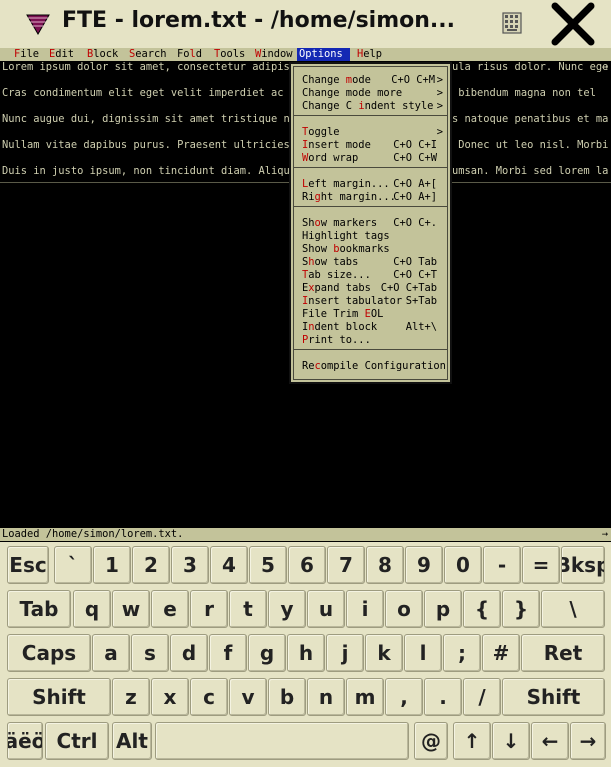  I want to click on key-y: y, so click(287, 609).